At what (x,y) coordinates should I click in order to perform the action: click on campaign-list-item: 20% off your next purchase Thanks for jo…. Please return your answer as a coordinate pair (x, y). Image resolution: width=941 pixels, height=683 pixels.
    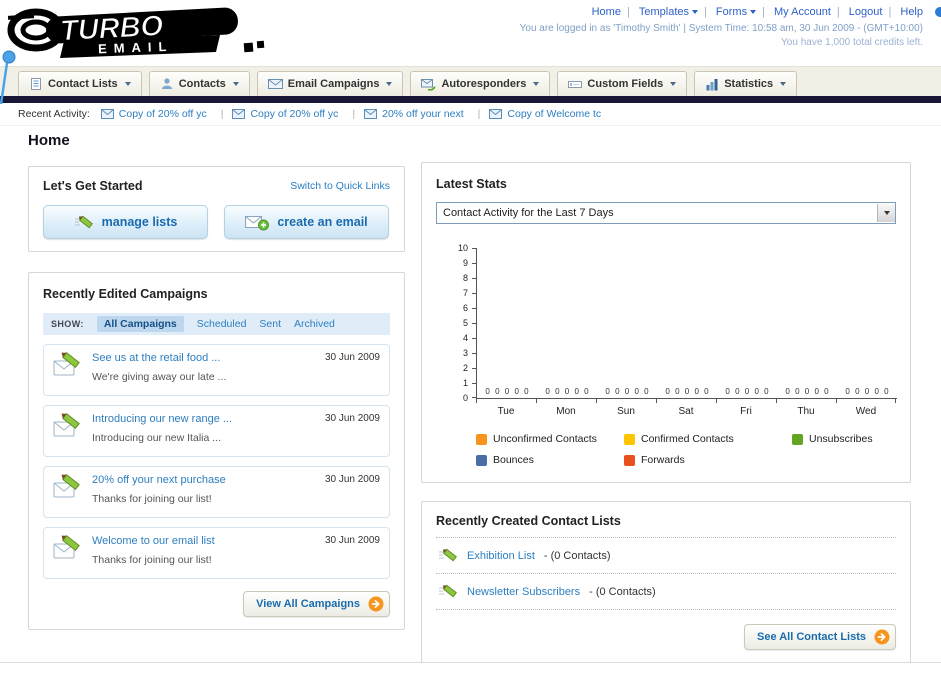
    Looking at the image, I should click on (216, 492).